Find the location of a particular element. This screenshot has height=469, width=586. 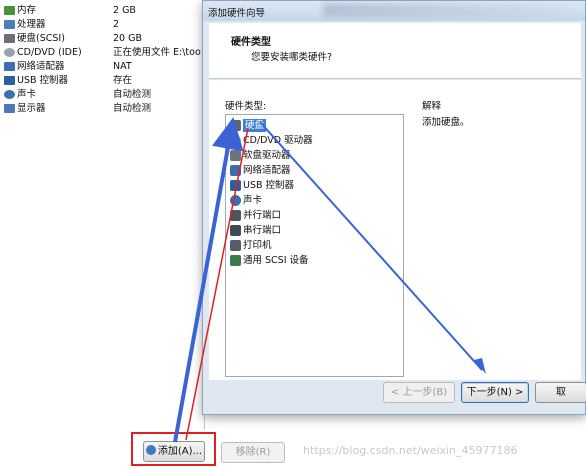

back-button: < 上一步(B) is located at coordinates (419, 392).